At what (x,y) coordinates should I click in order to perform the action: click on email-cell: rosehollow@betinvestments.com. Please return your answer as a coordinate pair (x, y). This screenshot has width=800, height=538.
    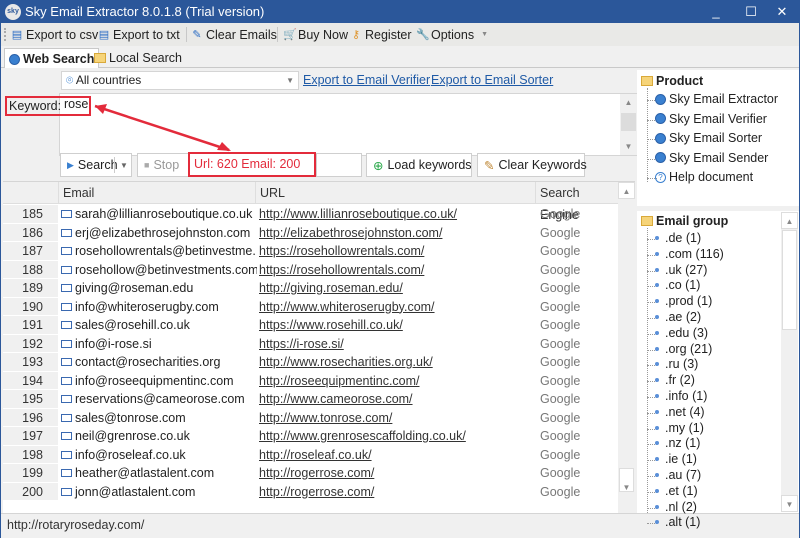
    Looking at the image, I should click on (159, 270).